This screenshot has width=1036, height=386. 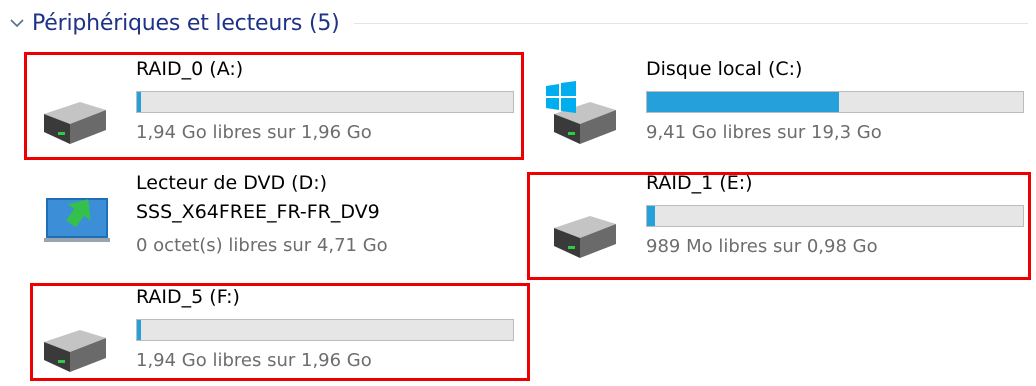 What do you see at coordinates (232, 183) in the screenshot?
I see `drive-name: Lecteur de DVD (D:)` at bounding box center [232, 183].